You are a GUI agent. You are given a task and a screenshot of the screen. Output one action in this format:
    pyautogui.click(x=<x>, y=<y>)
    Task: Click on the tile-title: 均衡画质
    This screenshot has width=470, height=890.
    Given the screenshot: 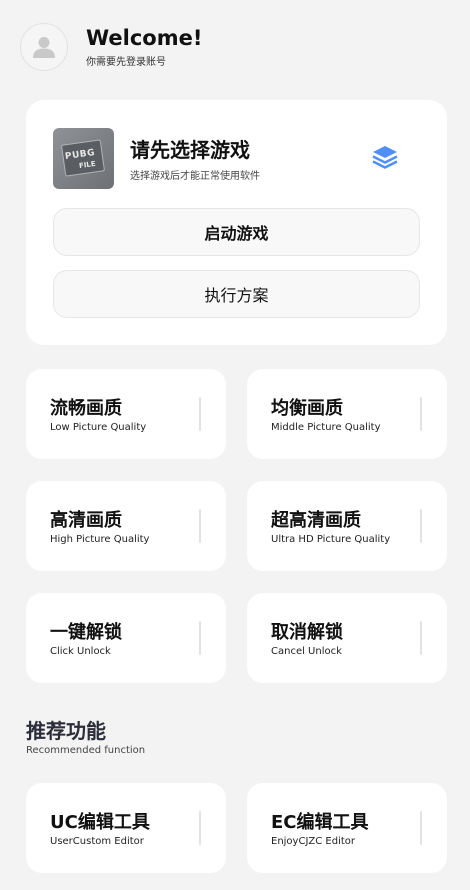 What is the action you would take?
    pyautogui.click(x=307, y=408)
    